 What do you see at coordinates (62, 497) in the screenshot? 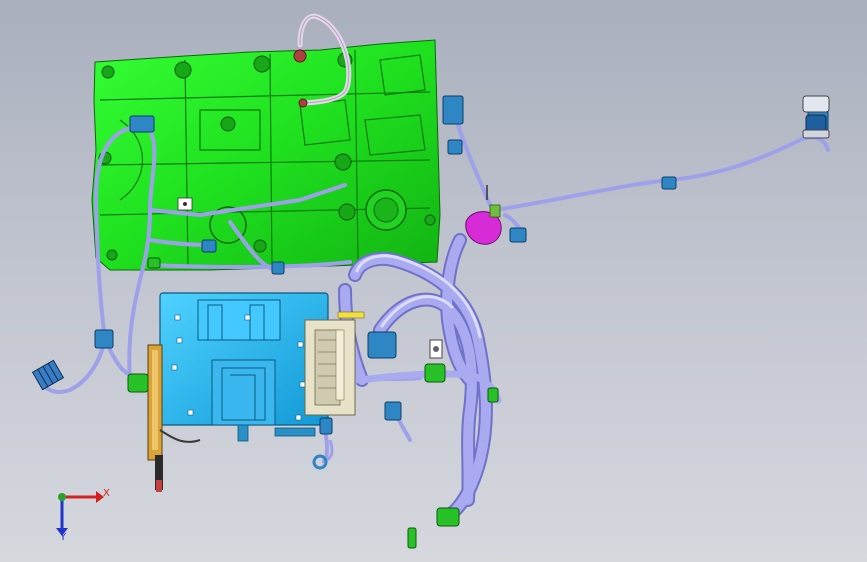
I see `origin-marker` at bounding box center [62, 497].